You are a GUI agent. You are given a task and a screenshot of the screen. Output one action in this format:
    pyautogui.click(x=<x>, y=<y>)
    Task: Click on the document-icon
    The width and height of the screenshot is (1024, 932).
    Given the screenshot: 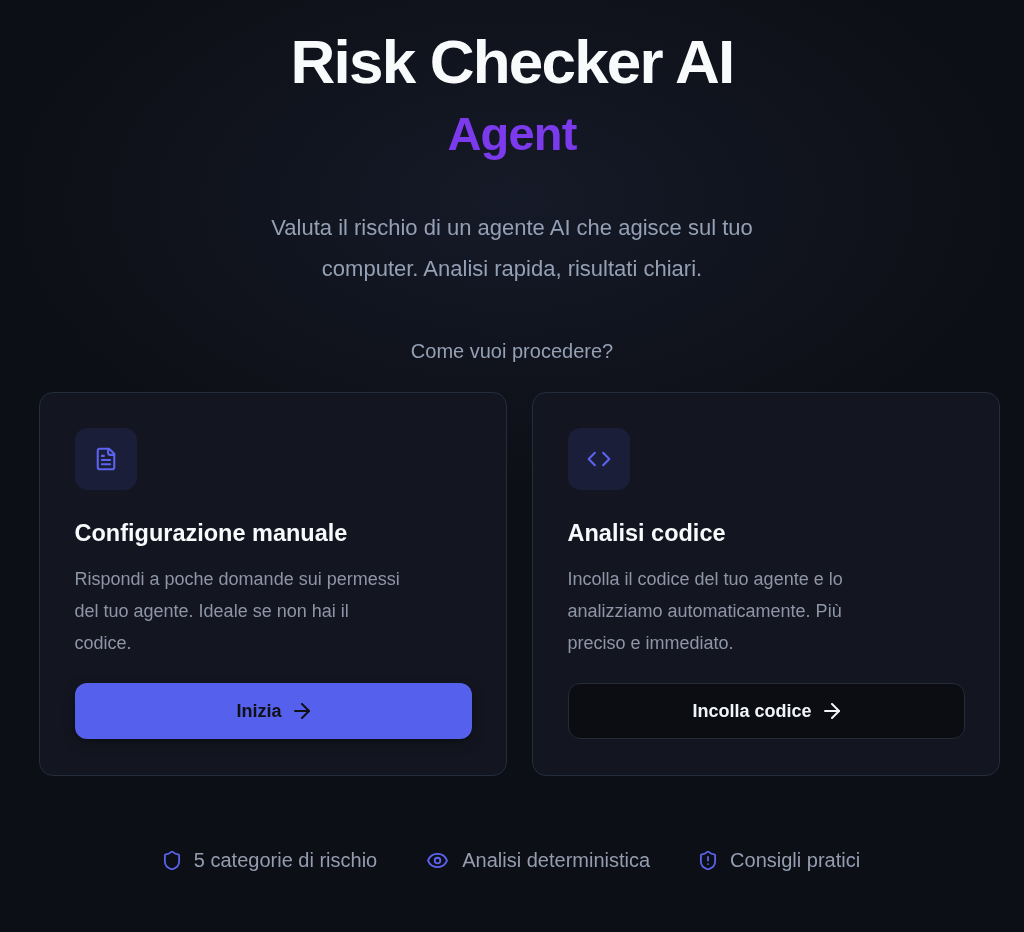 What is the action you would take?
    pyautogui.click(x=105, y=459)
    